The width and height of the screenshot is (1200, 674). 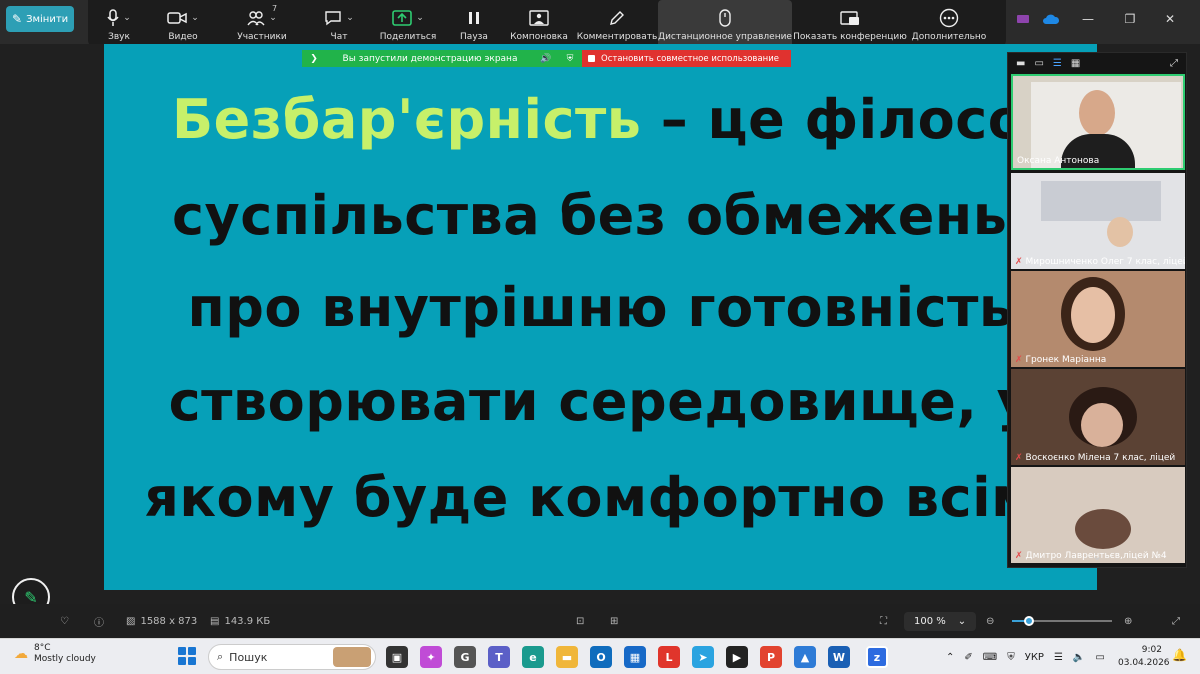 I want to click on teams-icon: T, so click(x=499, y=657).